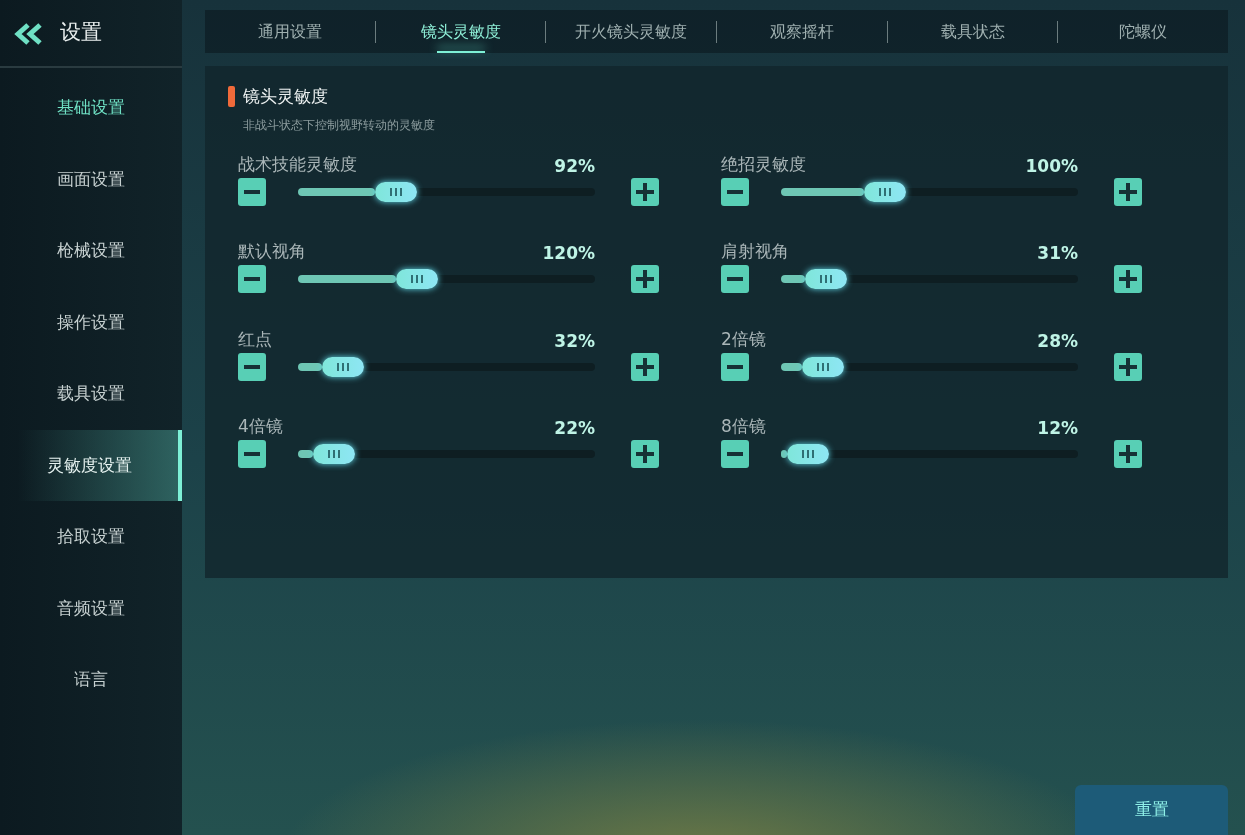 Image resolution: width=1245 pixels, height=835 pixels. I want to click on slider-value: 22%, so click(574, 428).